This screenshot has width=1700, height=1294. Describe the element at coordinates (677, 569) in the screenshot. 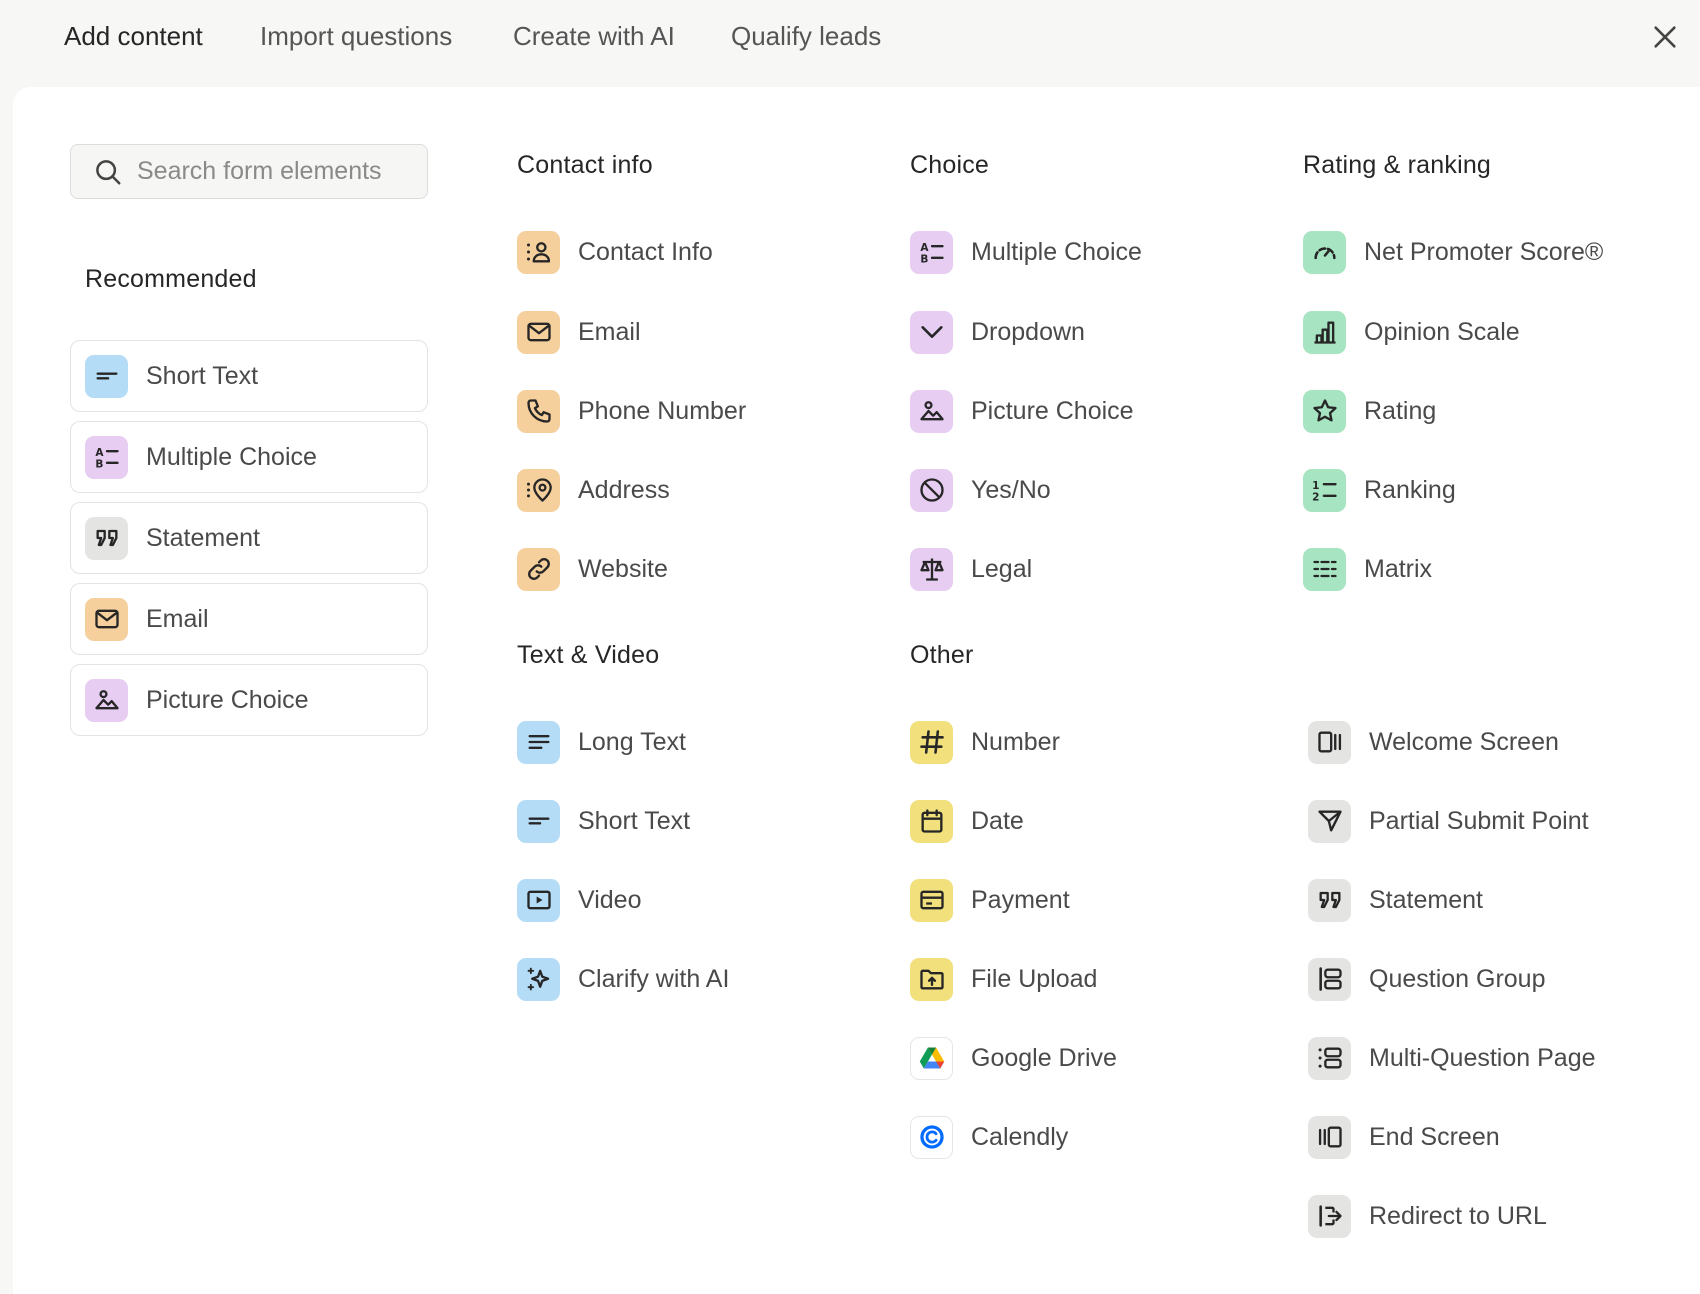

I see `element-website: Website` at that location.